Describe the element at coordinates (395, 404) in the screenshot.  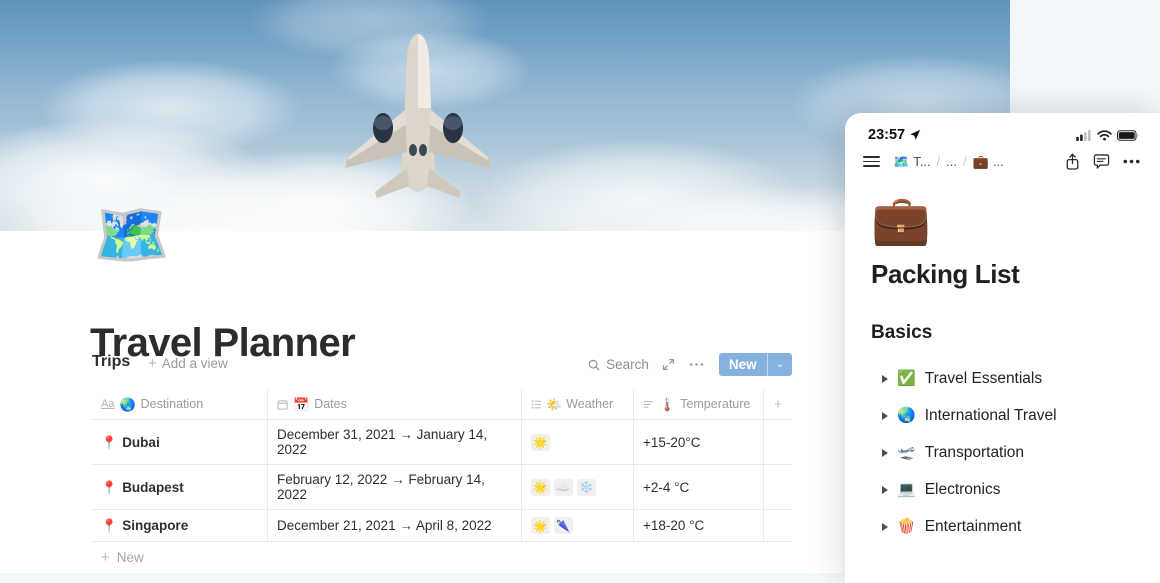
I see `column-header-dates: 📅 Dates` at that location.